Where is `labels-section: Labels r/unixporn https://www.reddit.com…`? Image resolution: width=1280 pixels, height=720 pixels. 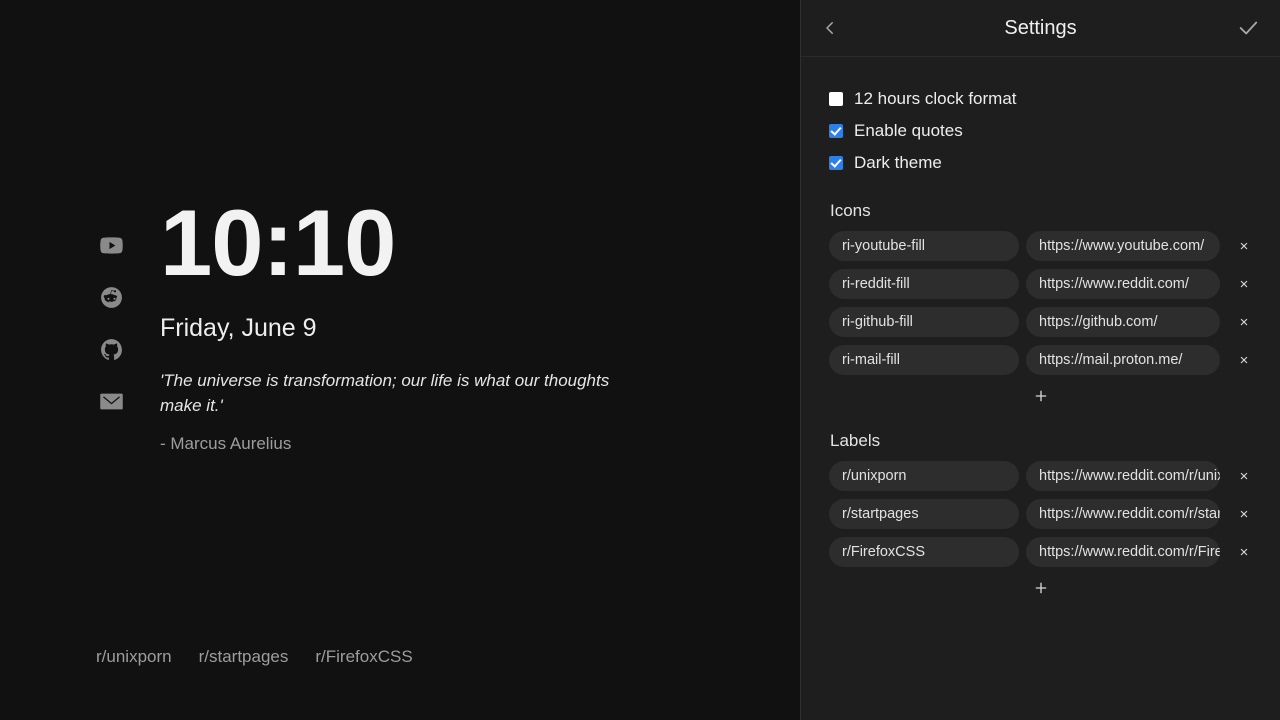 labels-section: Labels r/unixporn https://www.reddit.com… is located at coordinates (1040, 516).